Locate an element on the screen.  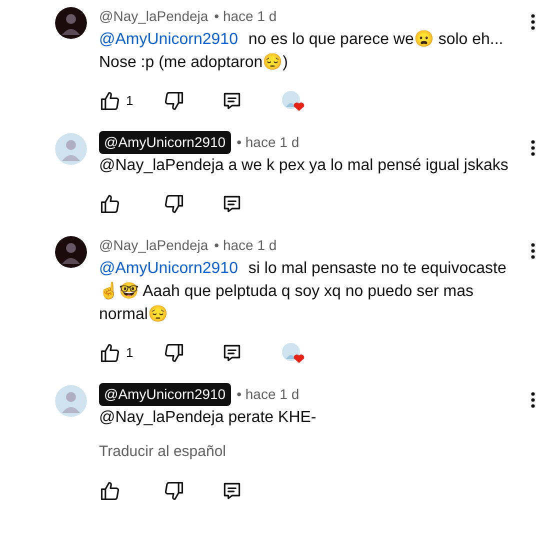
comment-text: @Nay_laPendeja a we k pex ya lo mal pensé igual jskaks is located at coordinates (304, 166).